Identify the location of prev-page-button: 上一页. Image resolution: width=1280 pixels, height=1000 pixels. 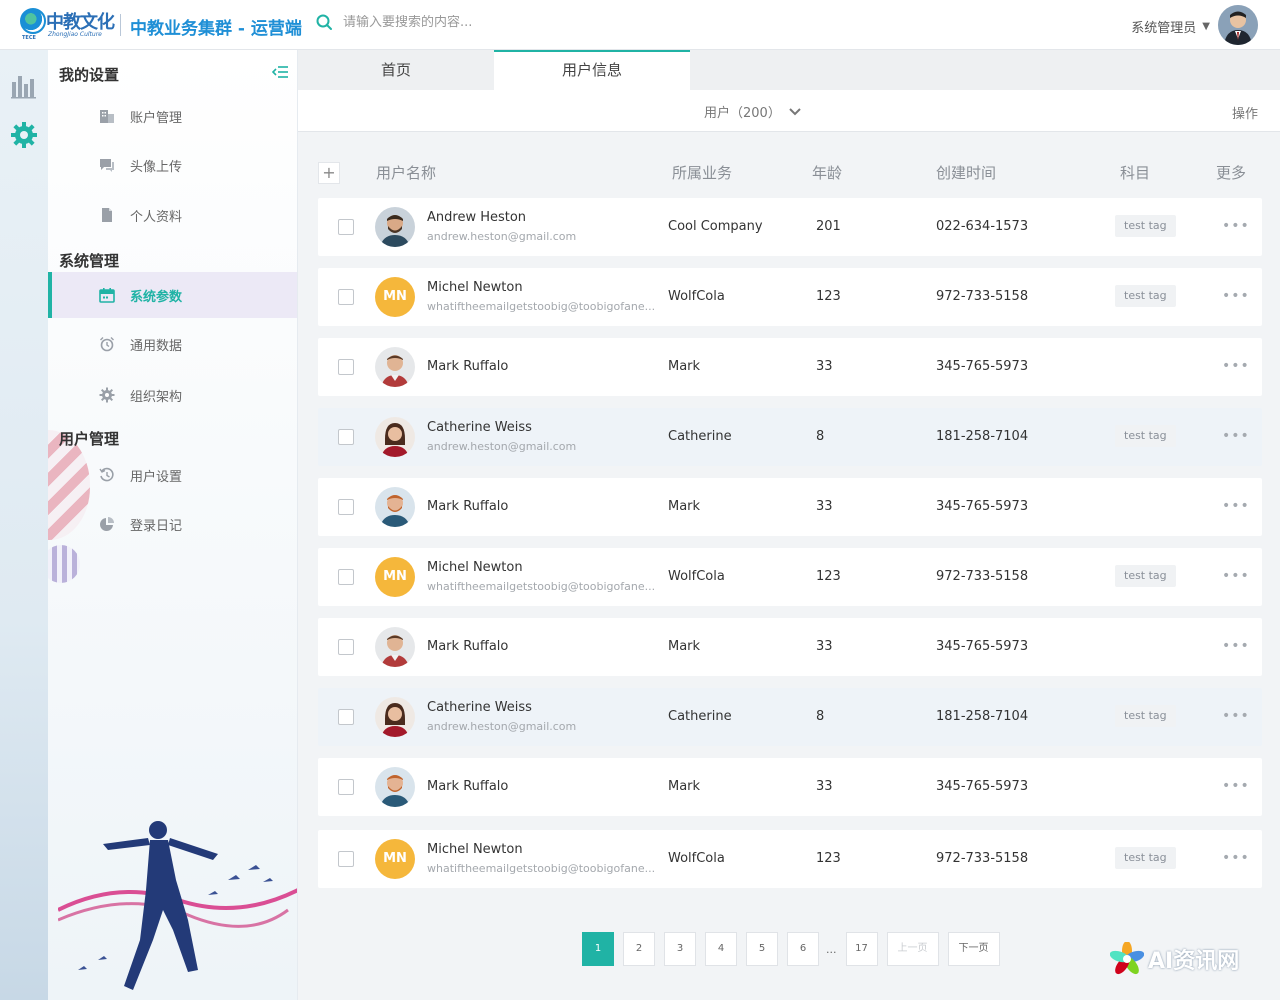
(912, 949).